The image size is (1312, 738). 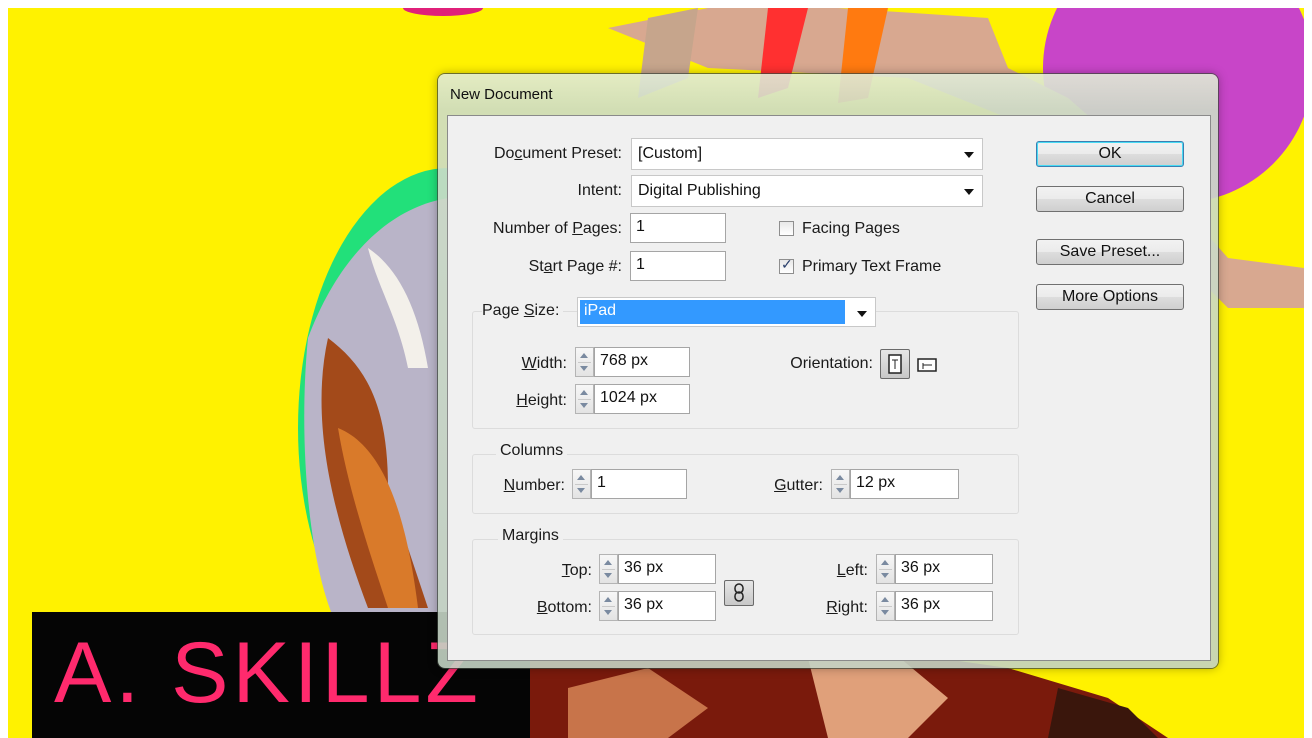 I want to click on gutter-label: Gutter:, so click(x=798, y=485).